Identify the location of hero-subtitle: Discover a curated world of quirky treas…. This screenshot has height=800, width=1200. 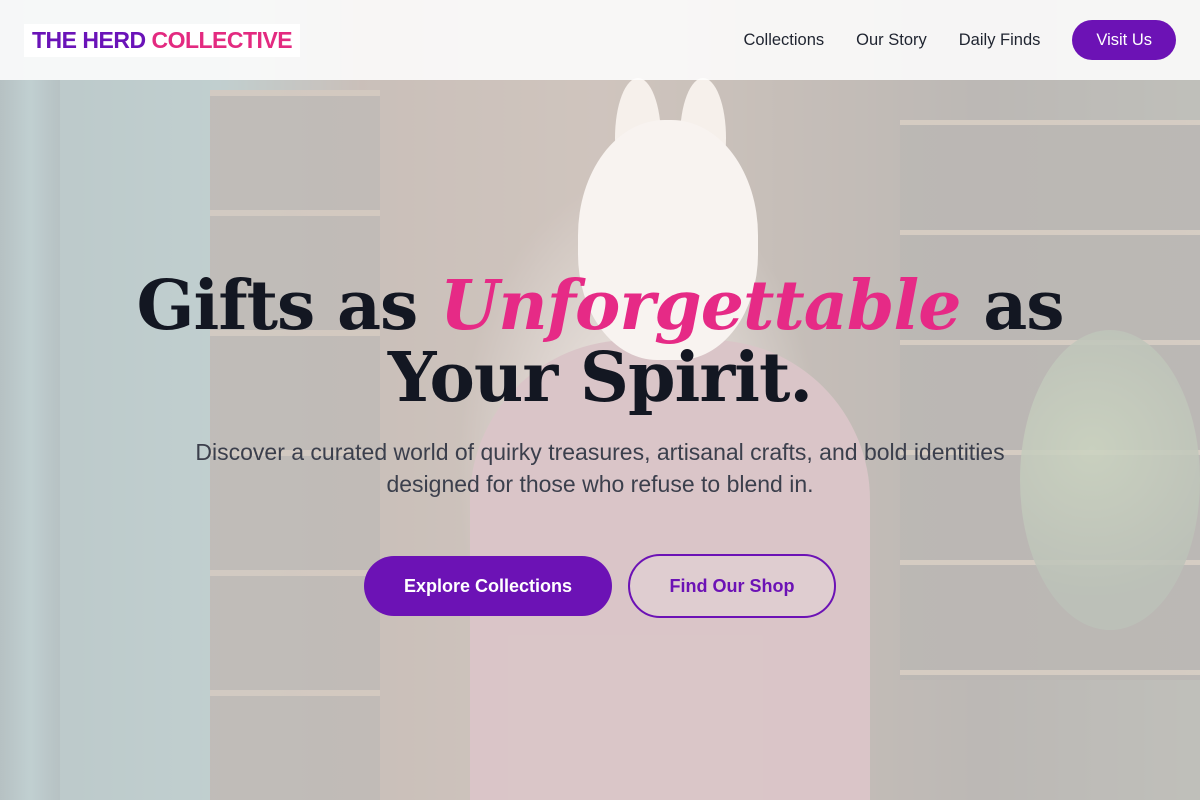
(600, 468).